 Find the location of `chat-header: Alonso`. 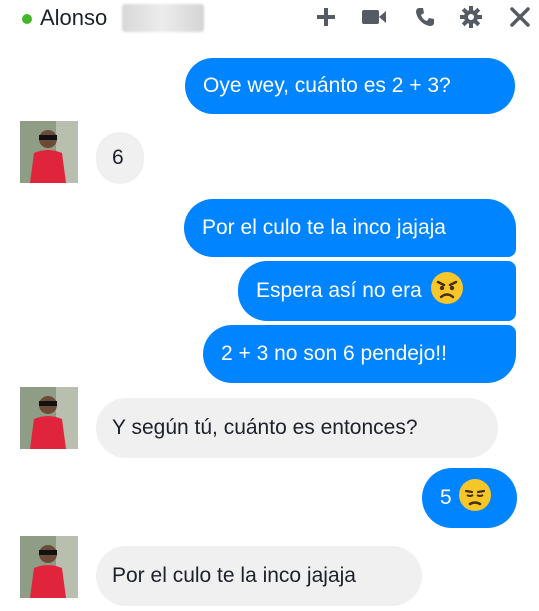

chat-header: Alonso is located at coordinates (269, 18).